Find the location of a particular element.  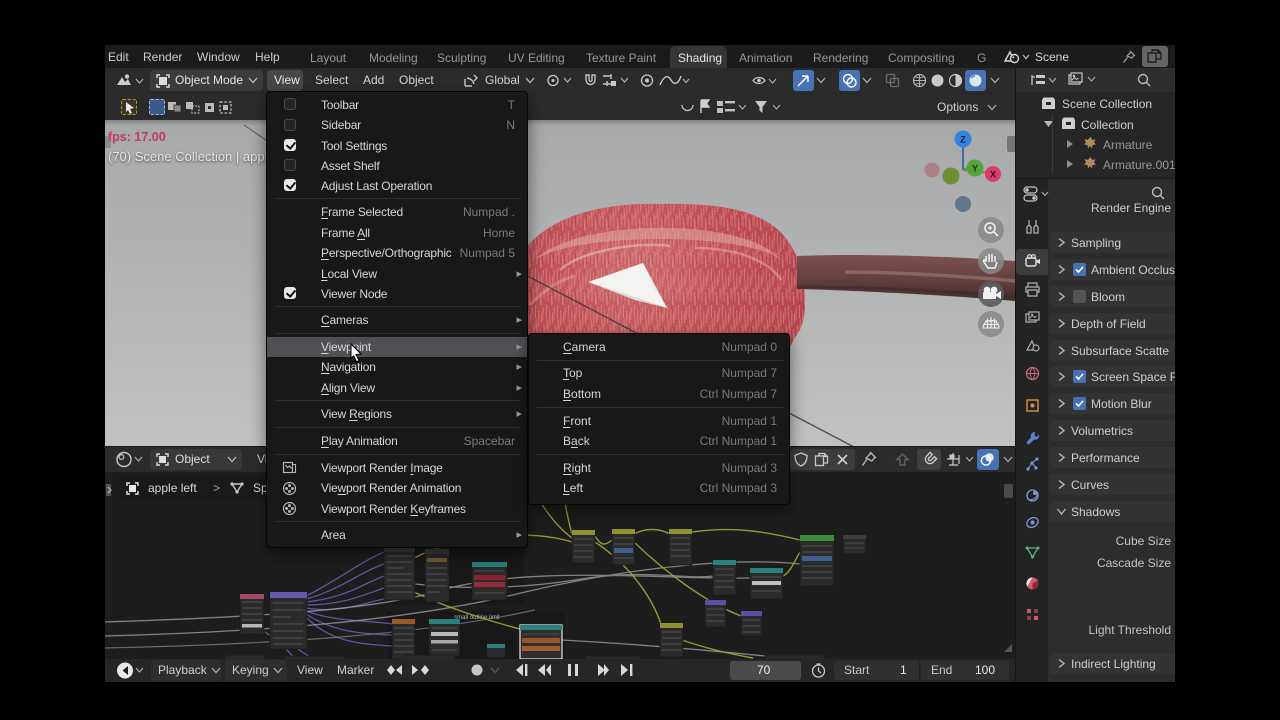

svg-text: X is located at coordinates (993, 175).